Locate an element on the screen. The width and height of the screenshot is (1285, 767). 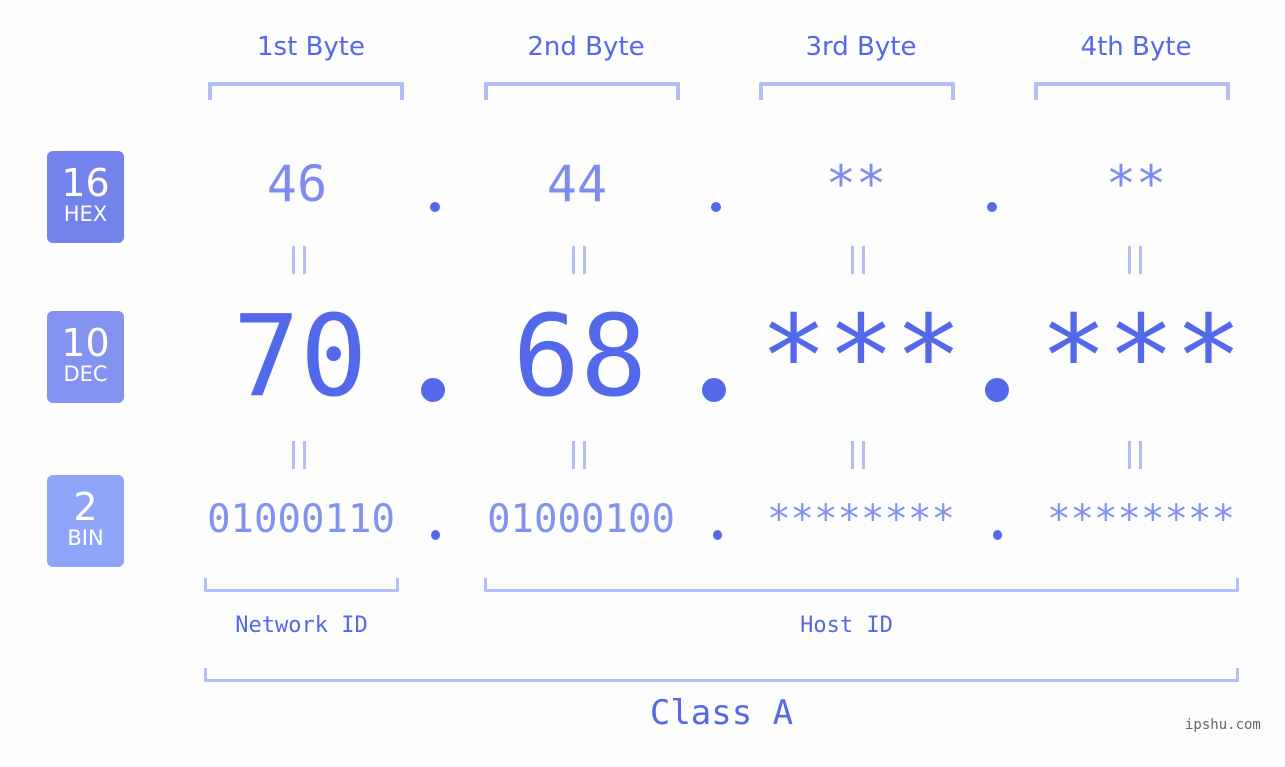
bin-byte-4: ******** is located at coordinates (1141, 519).